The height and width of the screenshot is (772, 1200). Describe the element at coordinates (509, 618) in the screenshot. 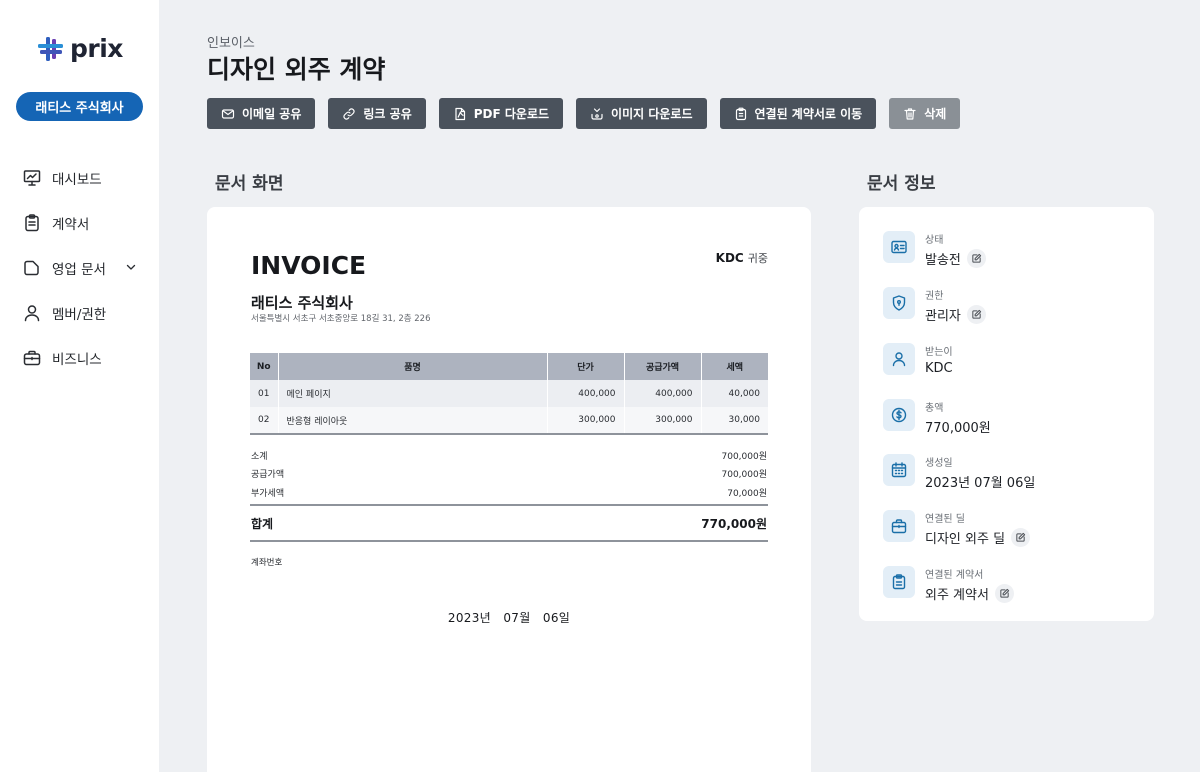

I see `invoice-date: 2023년 07월 06일` at that location.